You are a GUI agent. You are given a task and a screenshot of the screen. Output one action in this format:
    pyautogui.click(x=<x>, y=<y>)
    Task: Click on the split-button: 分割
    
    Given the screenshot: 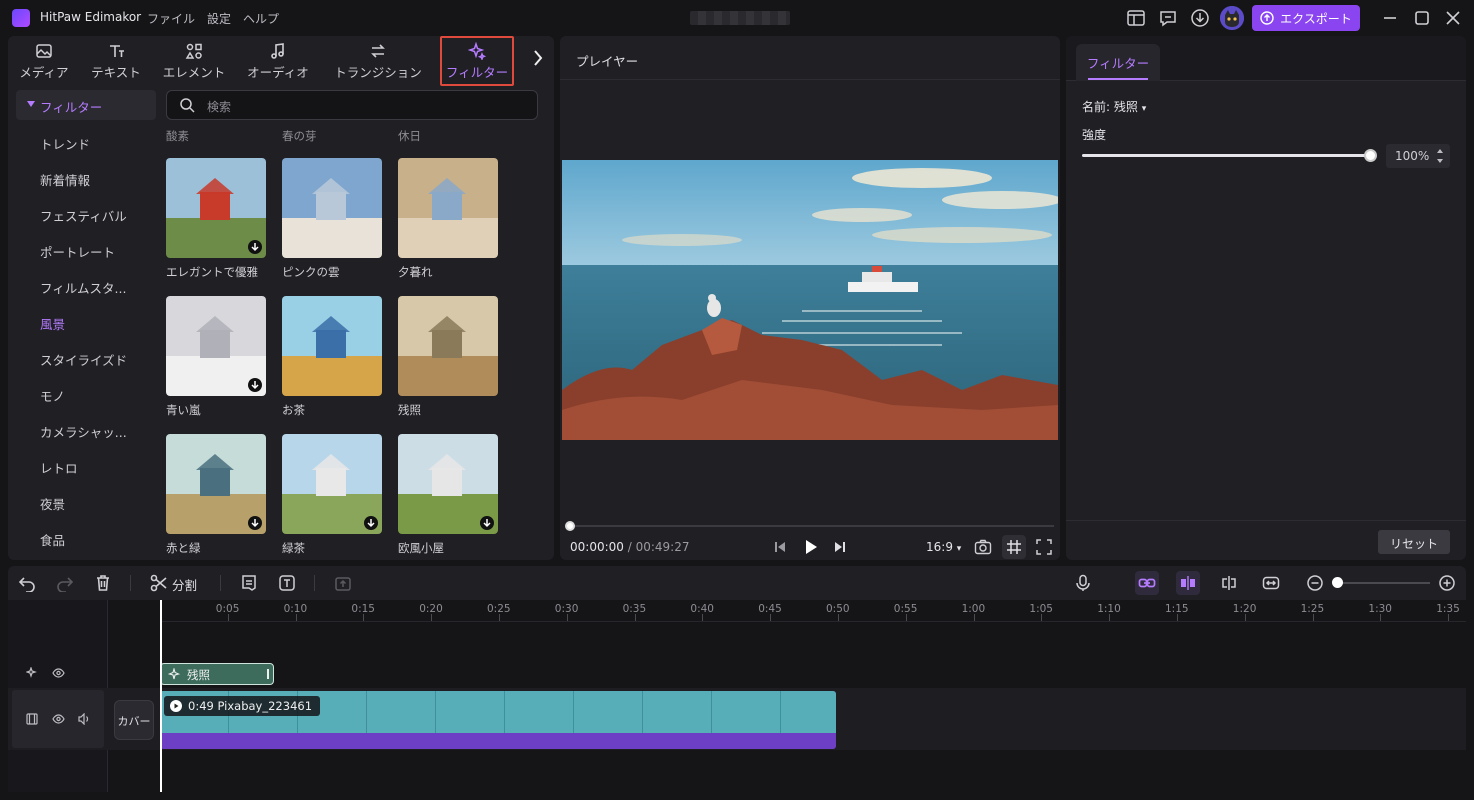 What is the action you would take?
    pyautogui.click(x=184, y=584)
    